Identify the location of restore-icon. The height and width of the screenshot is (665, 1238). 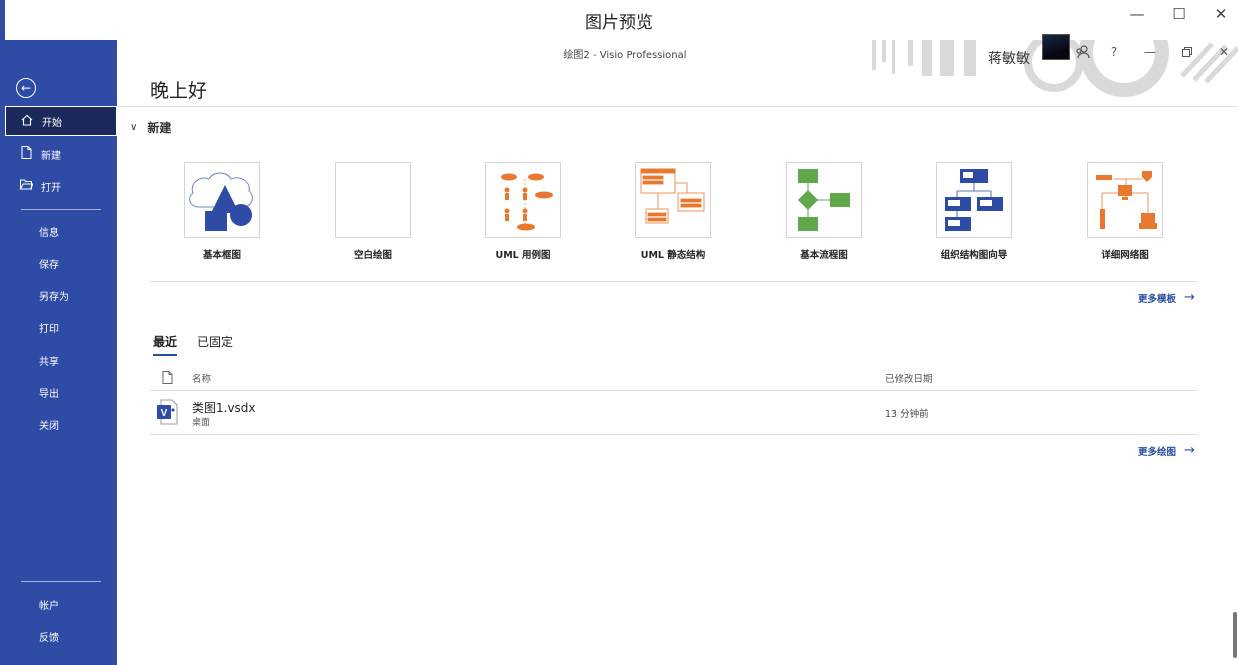
(1187, 52).